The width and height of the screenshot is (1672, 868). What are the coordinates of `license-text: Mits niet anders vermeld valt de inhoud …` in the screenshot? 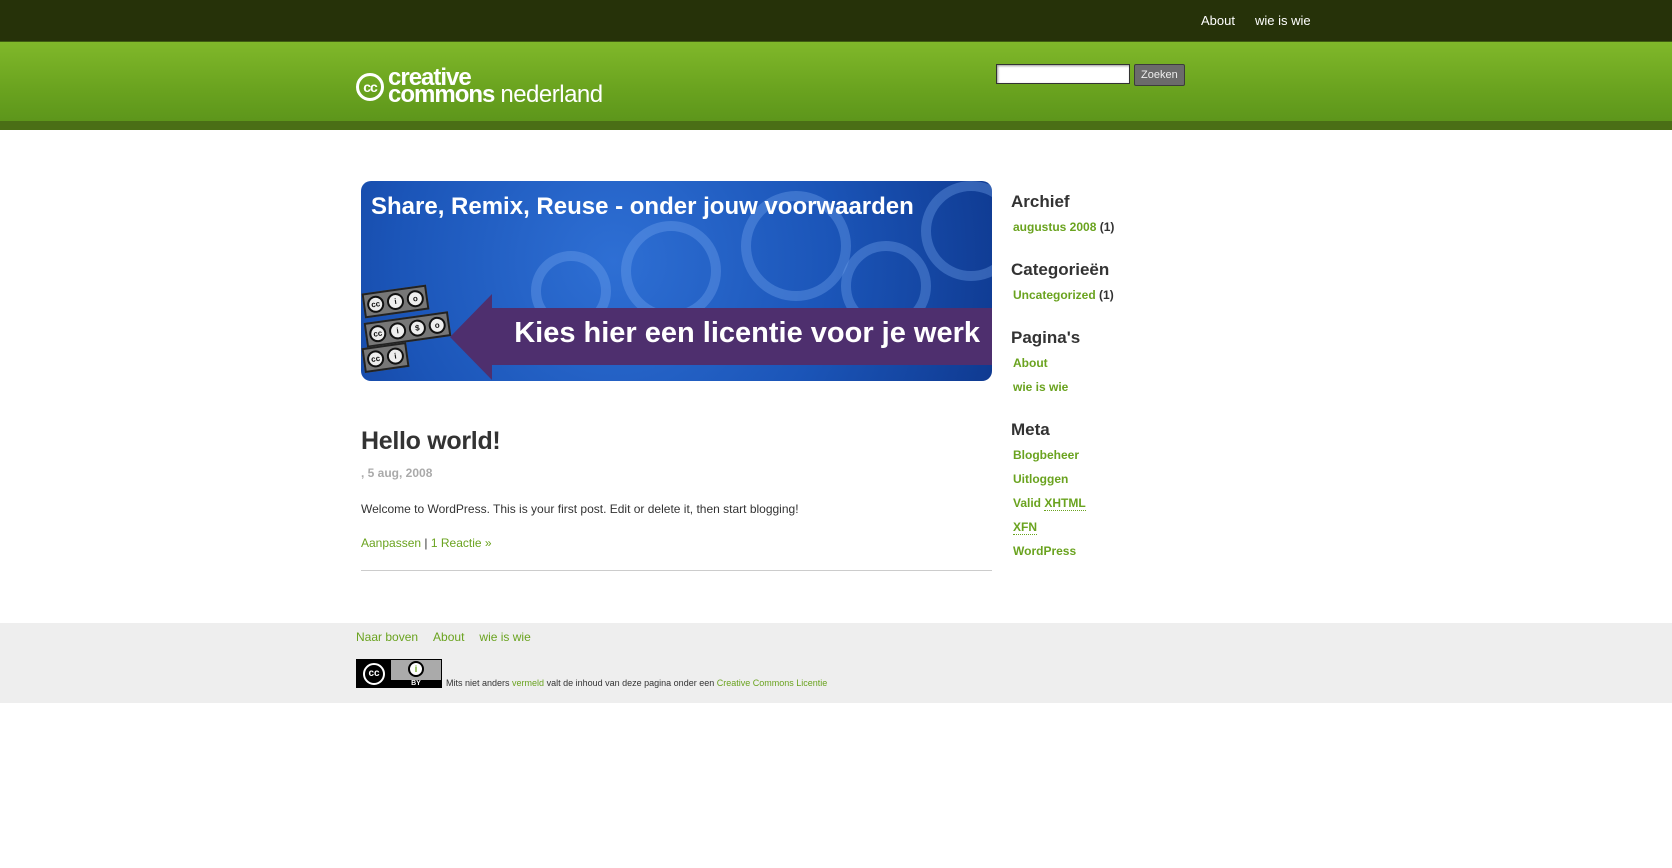 It's located at (636, 683).